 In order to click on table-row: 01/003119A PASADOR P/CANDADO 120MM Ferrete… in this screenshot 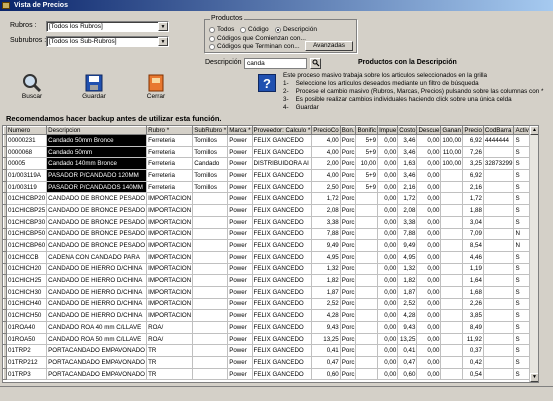, I will do `click(270, 175)`.